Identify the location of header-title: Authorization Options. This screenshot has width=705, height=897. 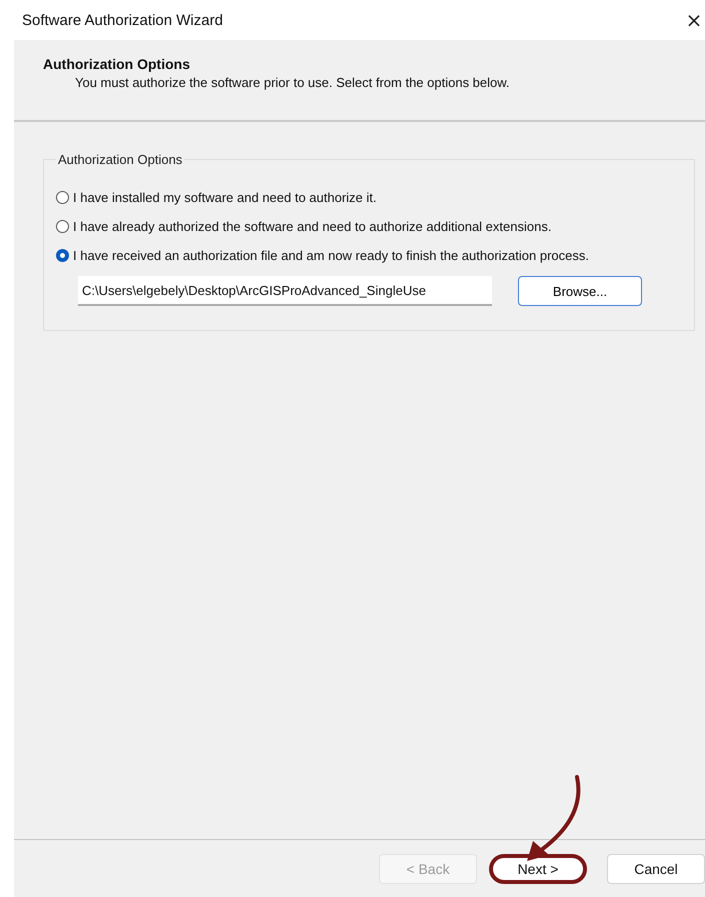
(117, 64).